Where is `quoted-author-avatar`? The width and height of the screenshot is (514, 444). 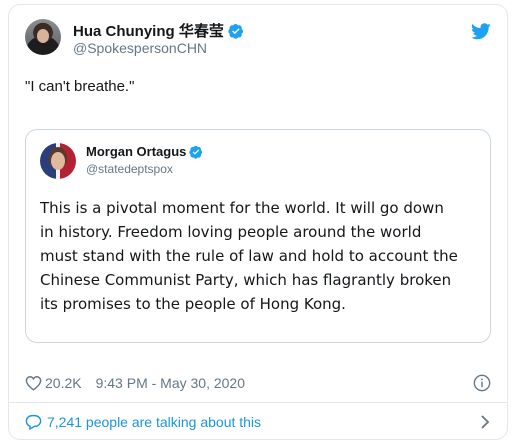
quoted-author-avatar is located at coordinates (58, 161).